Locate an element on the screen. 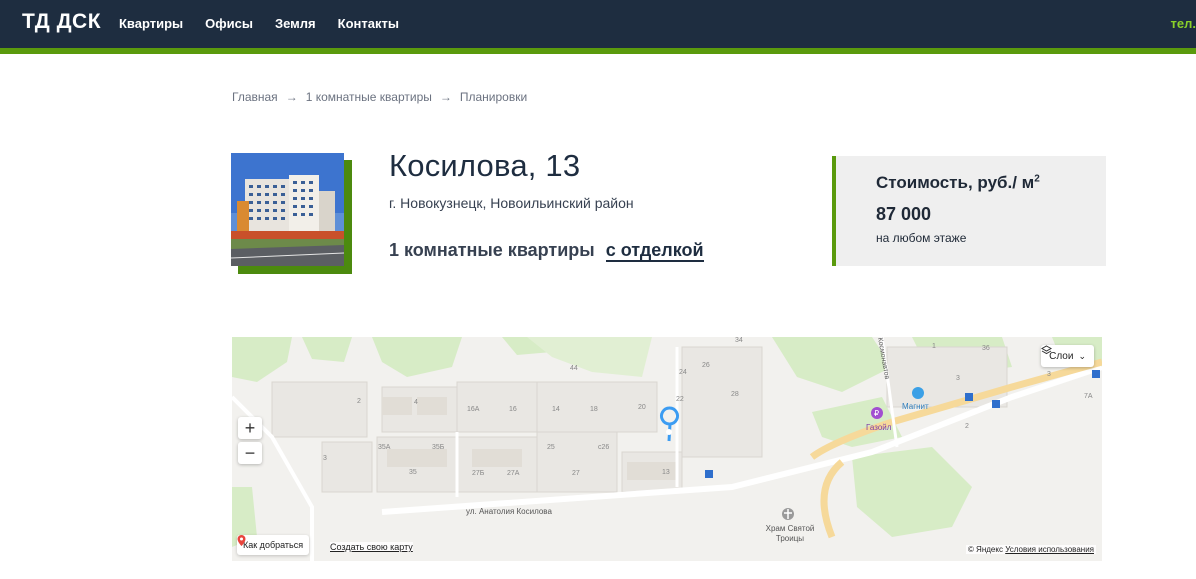 Image resolution: width=1196 pixels, height=579 pixels. finish-link: с отделкой is located at coordinates (654, 251).